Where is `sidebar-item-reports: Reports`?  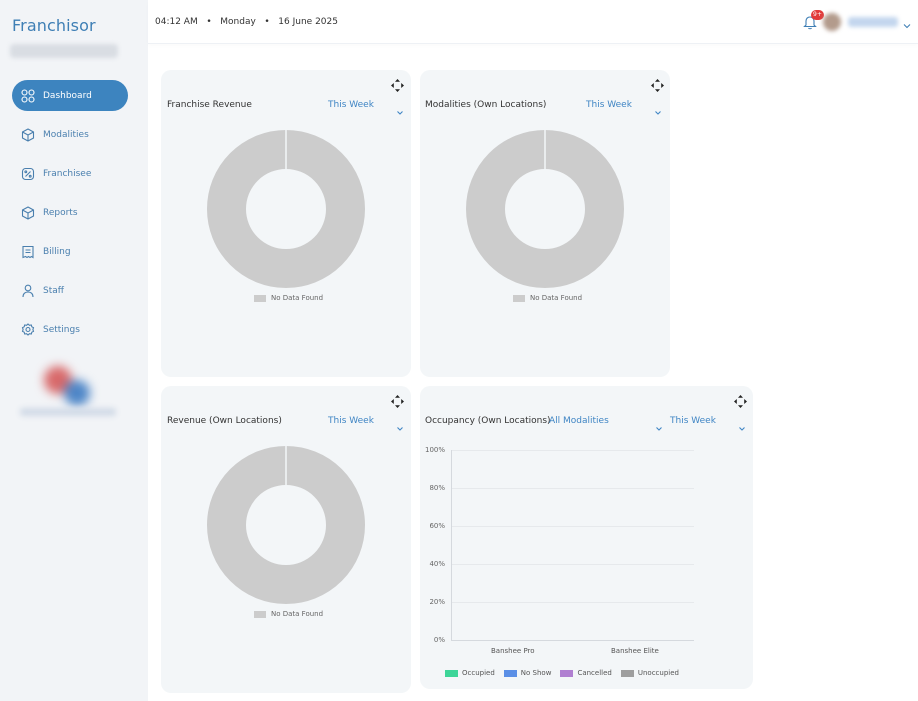 sidebar-item-reports: Reports is located at coordinates (70, 212).